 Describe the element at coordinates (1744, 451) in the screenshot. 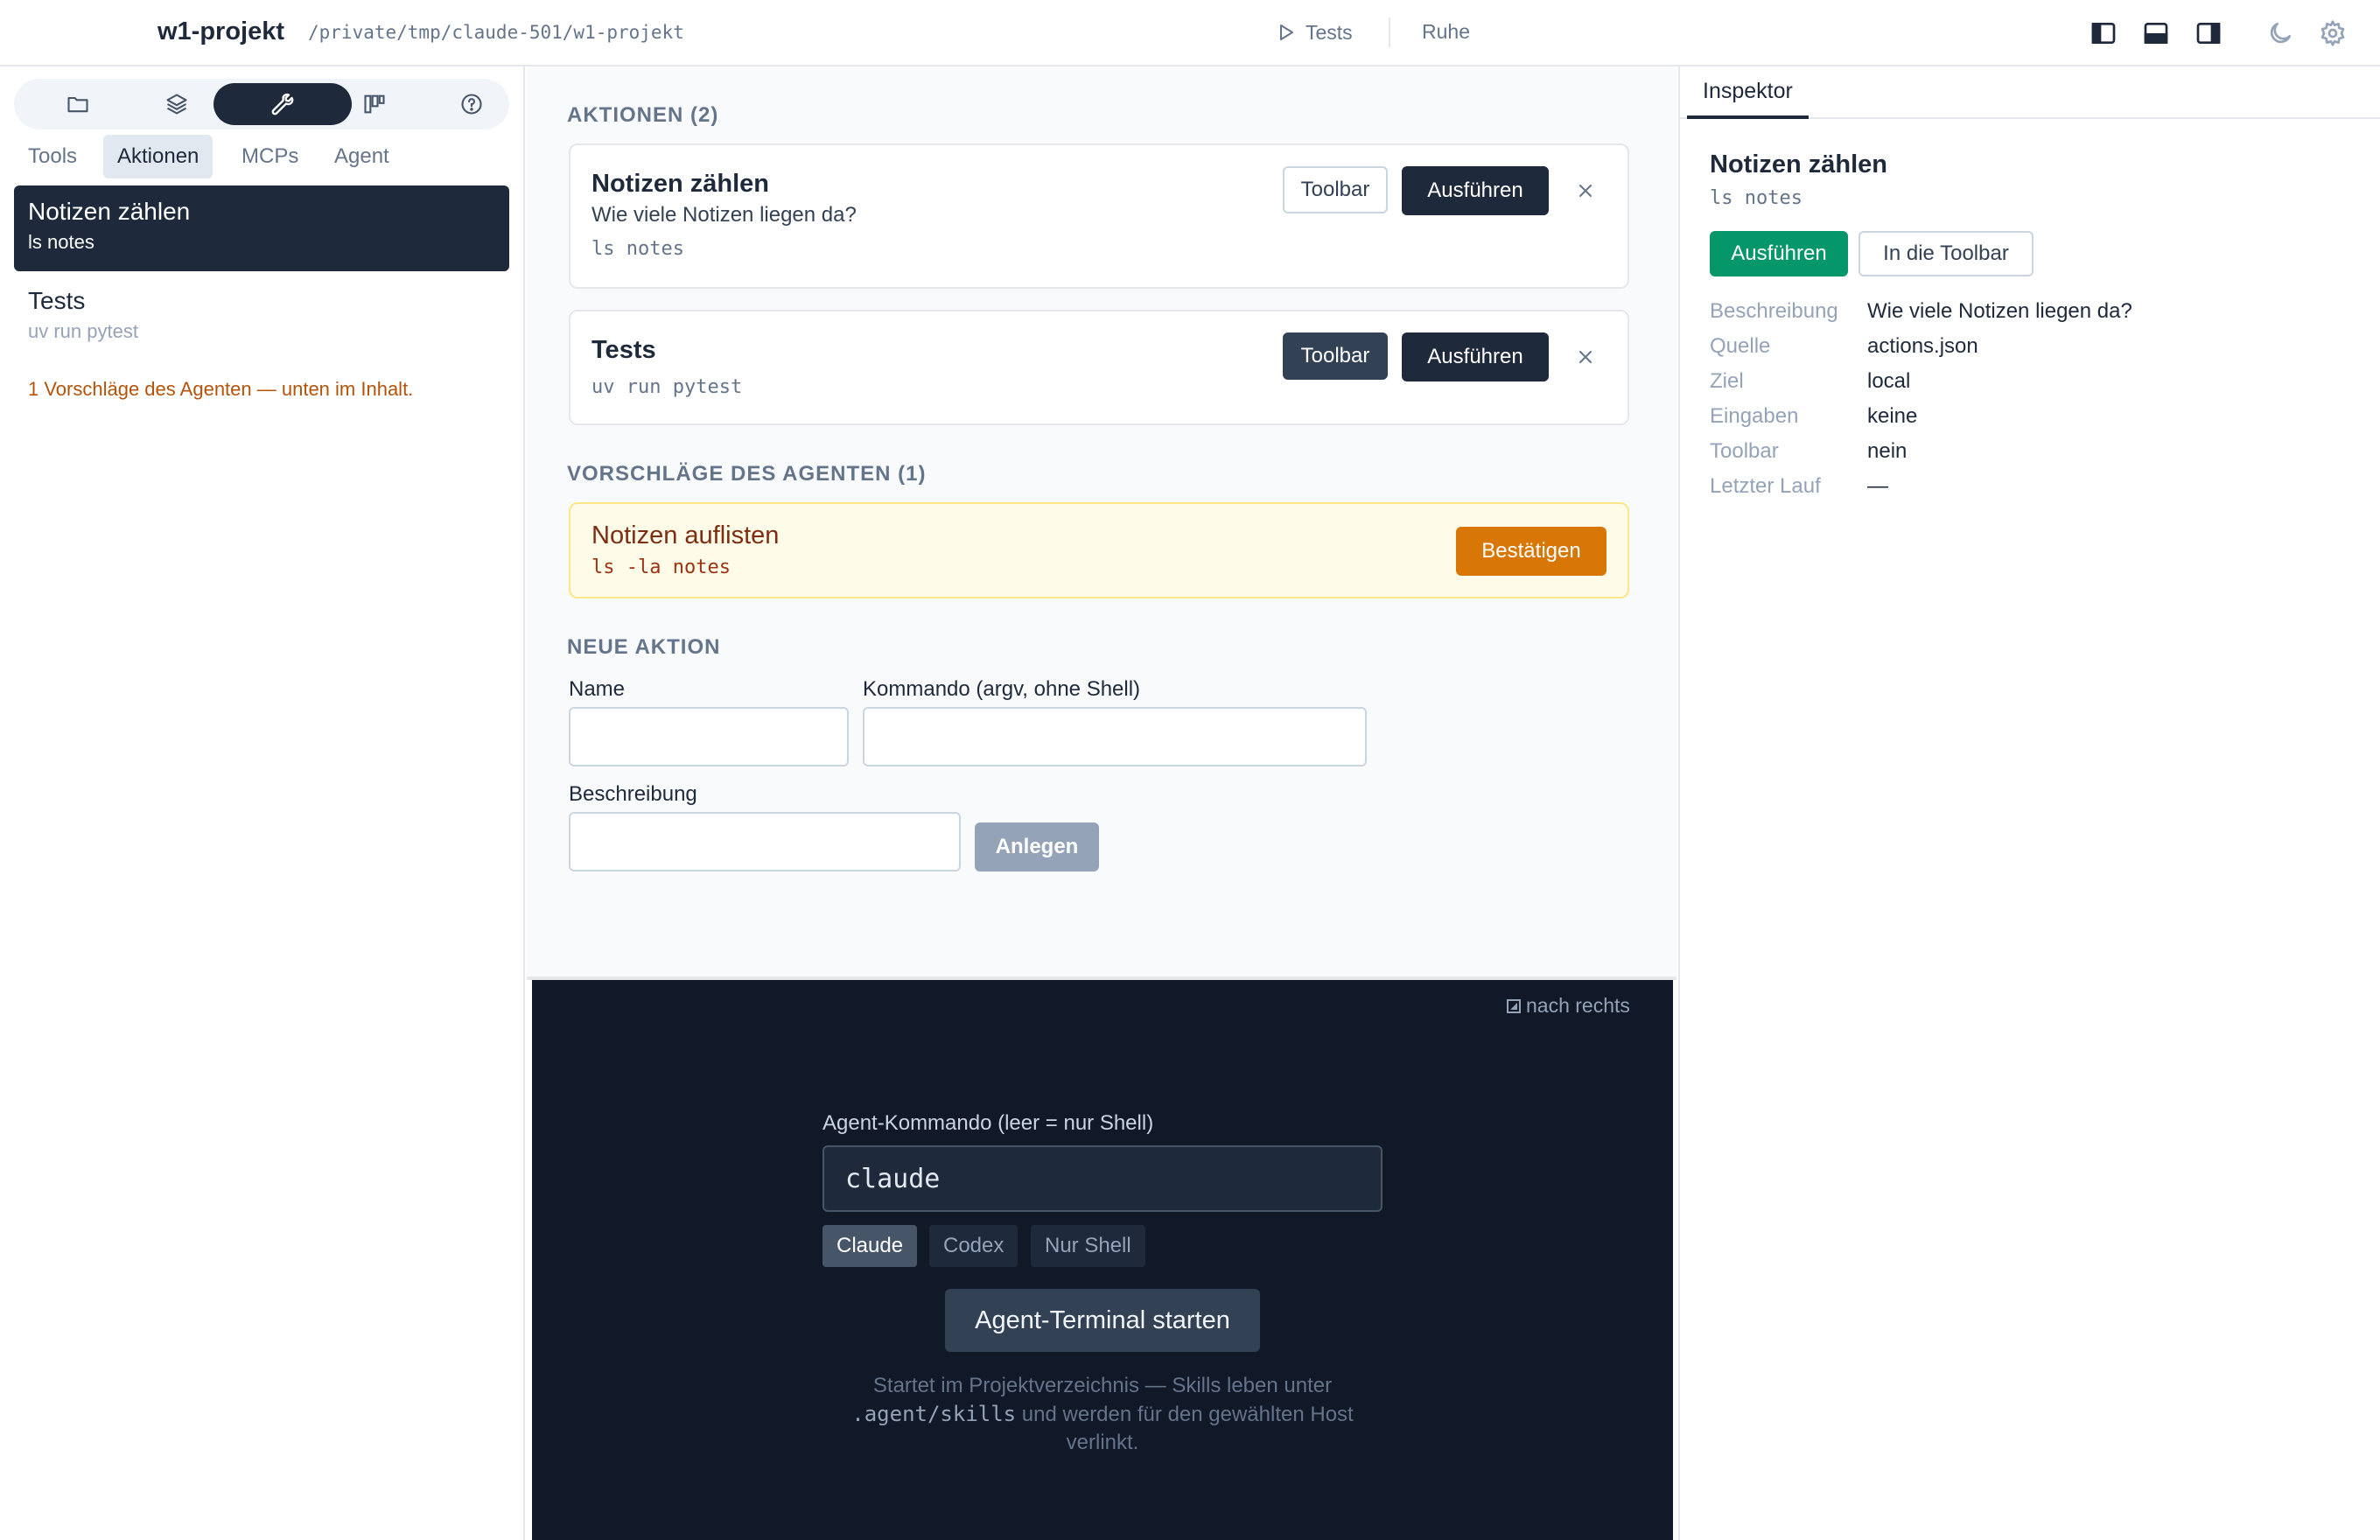

I see `field-key: Toolbar` at that location.